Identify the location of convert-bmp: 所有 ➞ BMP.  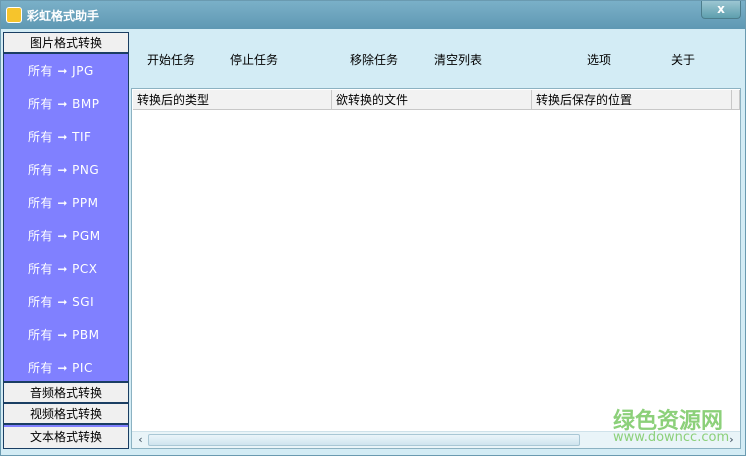
(64, 103).